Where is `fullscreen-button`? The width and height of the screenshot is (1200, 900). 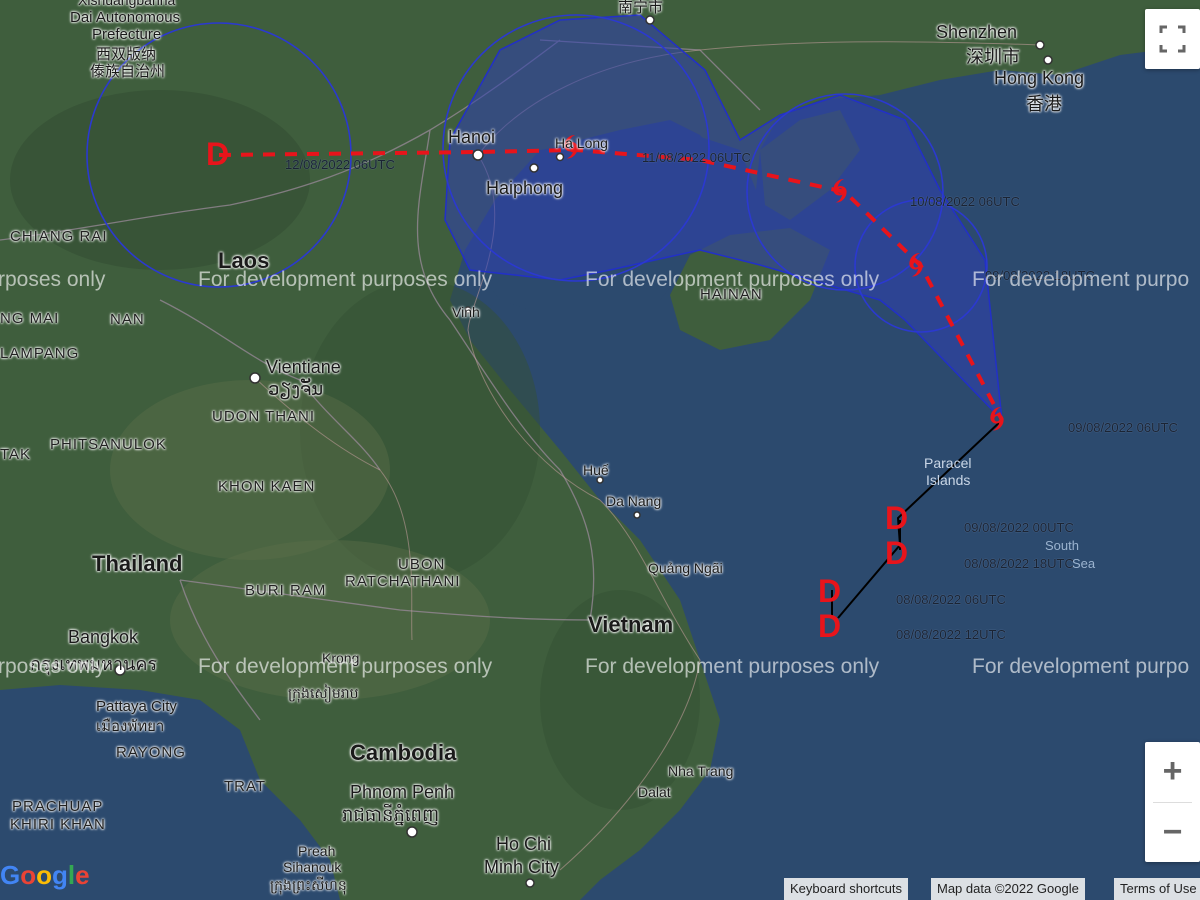
fullscreen-button is located at coordinates (1172, 39).